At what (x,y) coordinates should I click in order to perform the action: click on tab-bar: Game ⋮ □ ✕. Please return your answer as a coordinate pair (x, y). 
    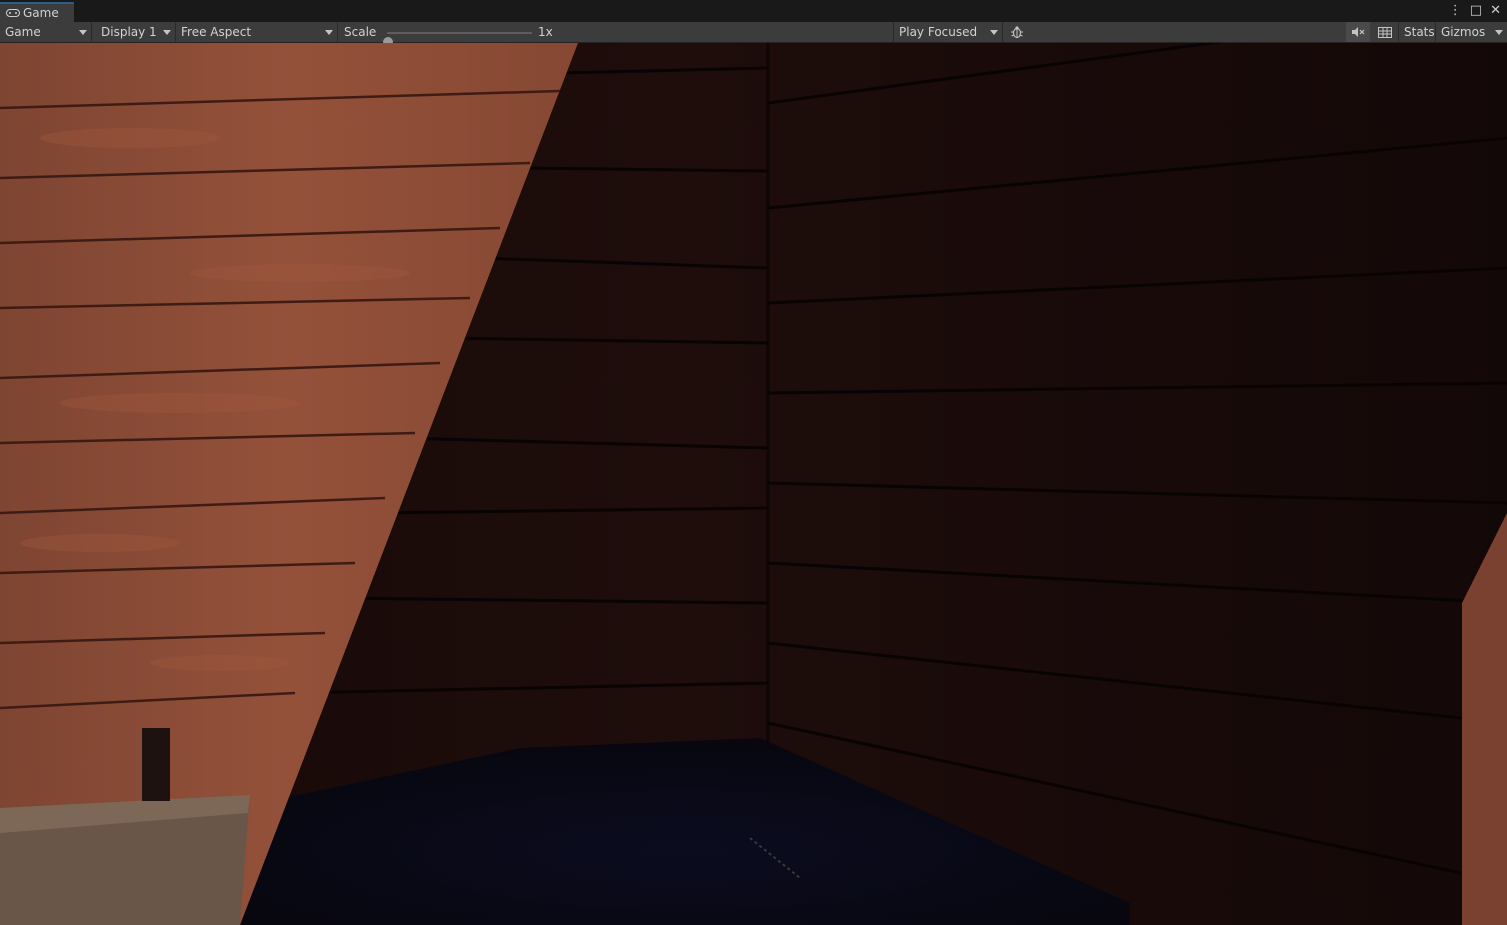
    Looking at the image, I should click on (753, 11).